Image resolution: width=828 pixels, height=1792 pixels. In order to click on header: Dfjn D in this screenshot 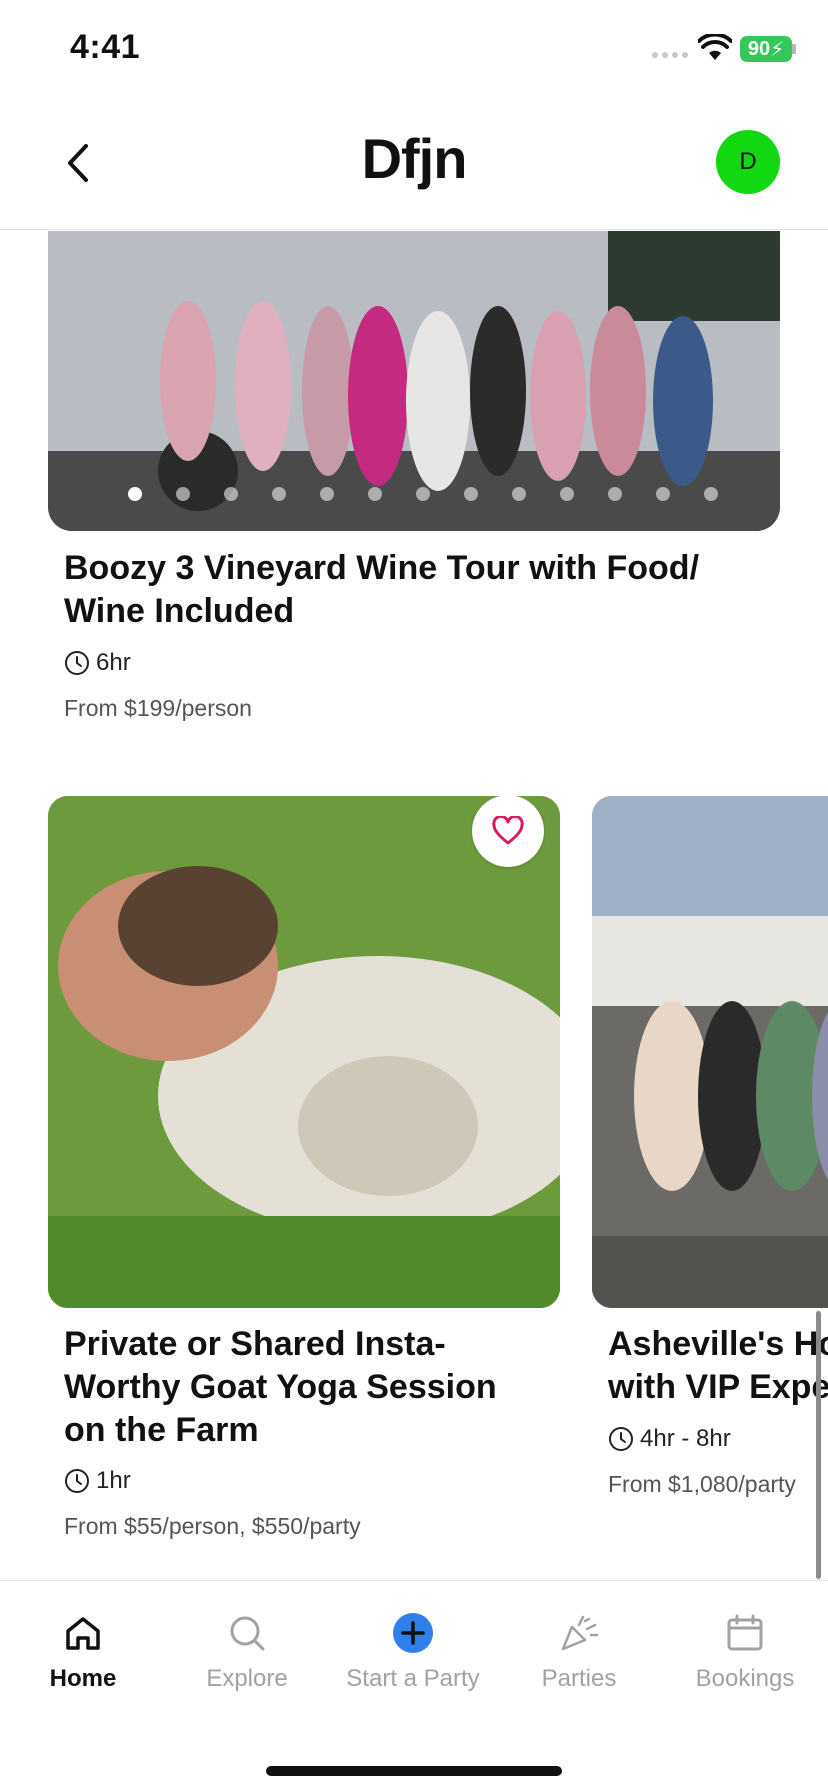, I will do `click(414, 165)`.